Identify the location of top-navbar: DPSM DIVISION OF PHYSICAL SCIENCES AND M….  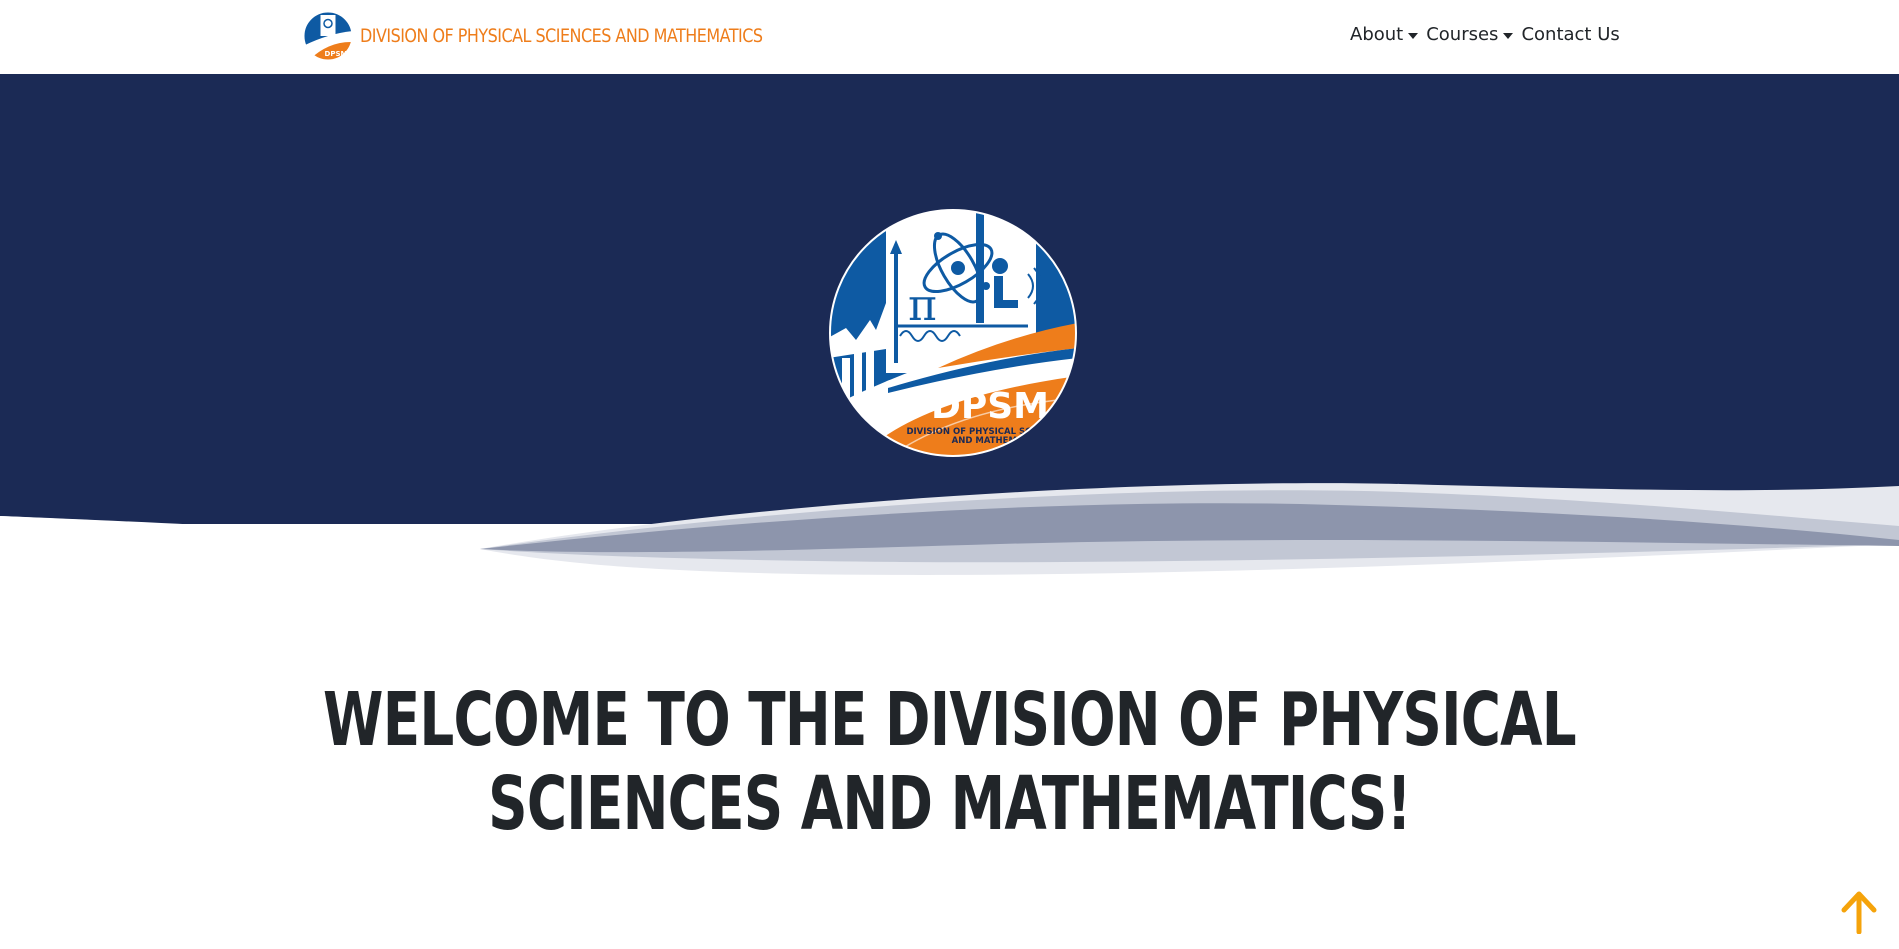
(949, 37).